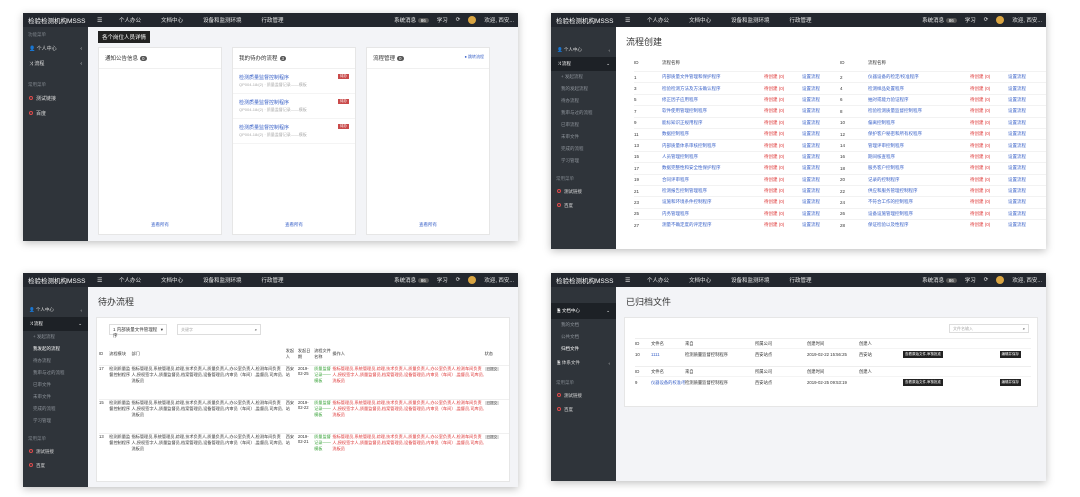 The image size is (1080, 497). What do you see at coordinates (919, 180) in the screenshot?
I see `process-name: 记录的控制程序` at bounding box center [919, 180].